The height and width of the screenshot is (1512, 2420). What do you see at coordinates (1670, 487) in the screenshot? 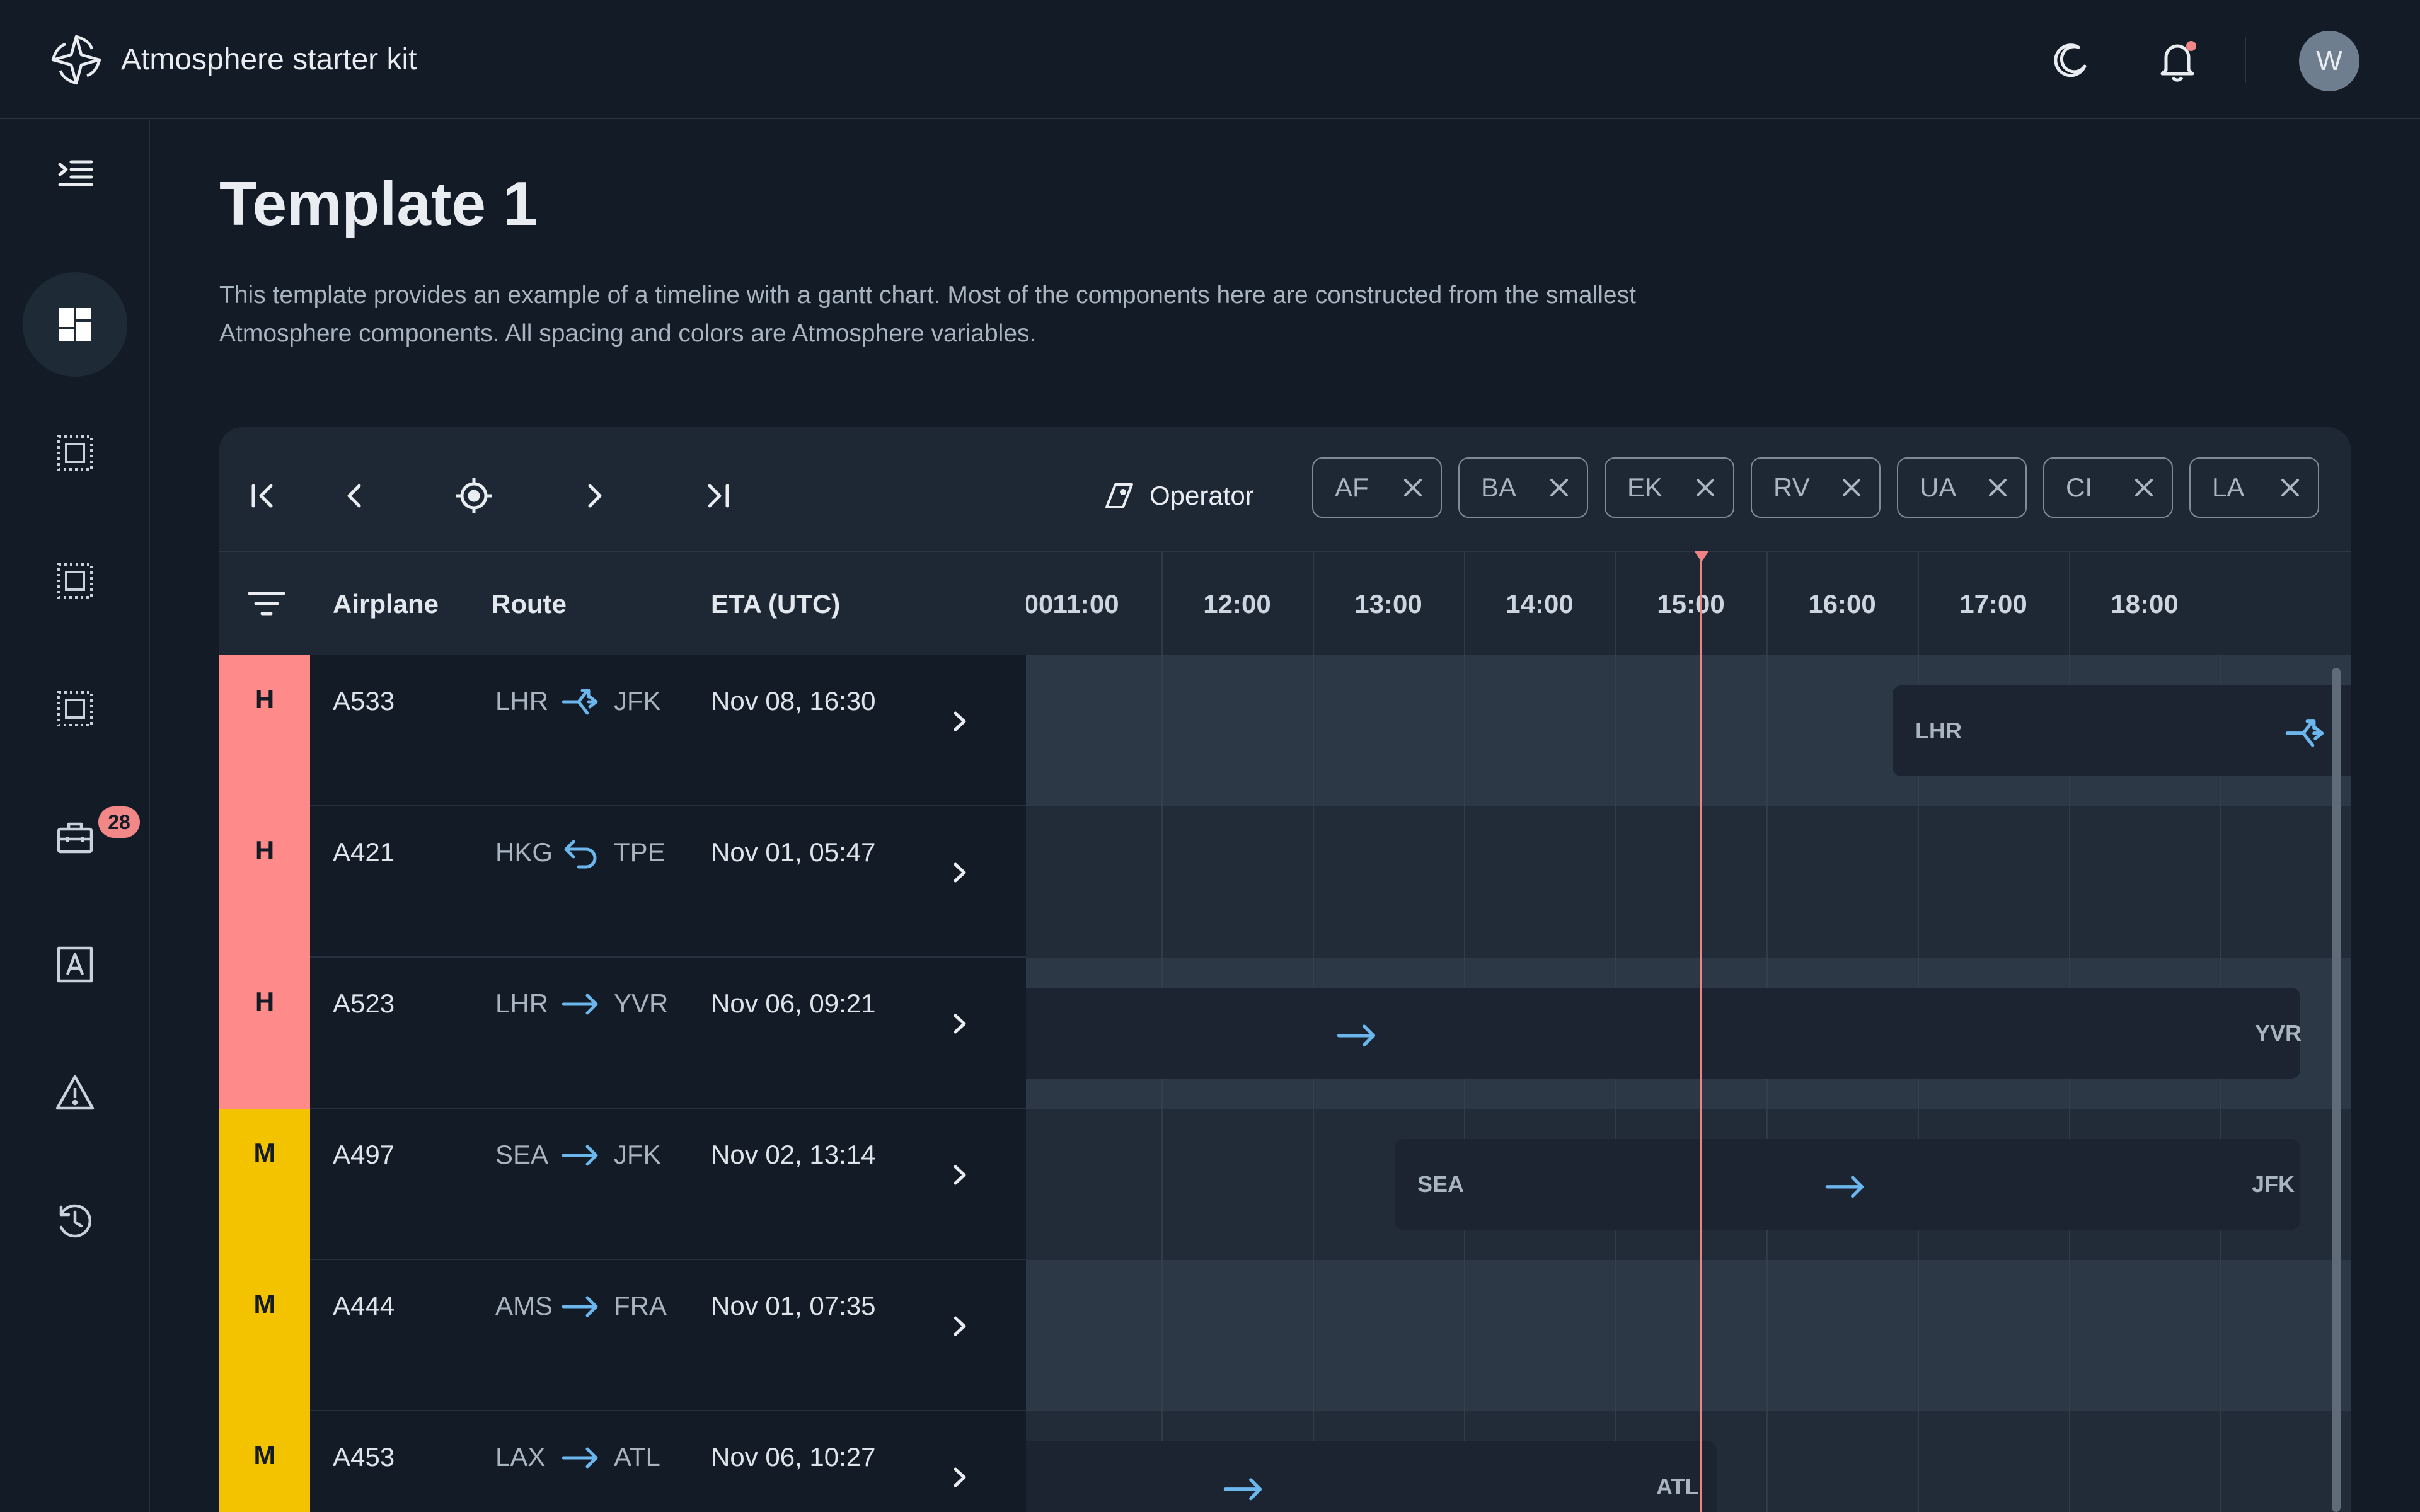
I see `chip-ek: EK` at bounding box center [1670, 487].